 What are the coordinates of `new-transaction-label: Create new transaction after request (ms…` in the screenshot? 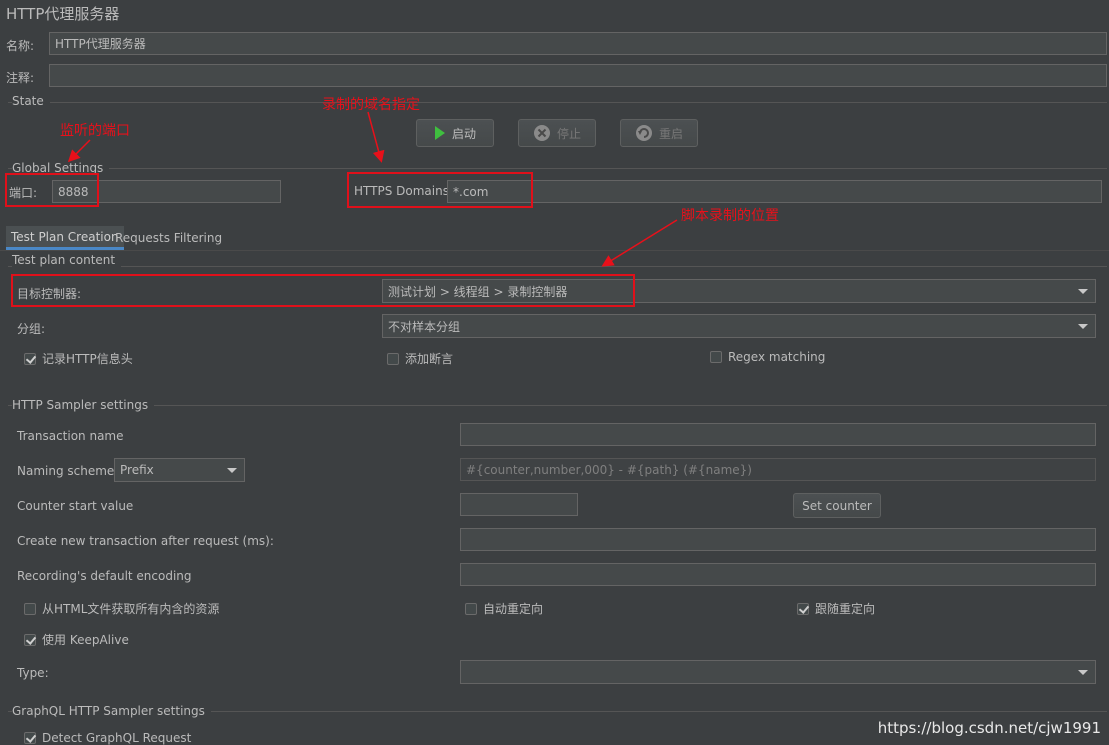 It's located at (145, 541).